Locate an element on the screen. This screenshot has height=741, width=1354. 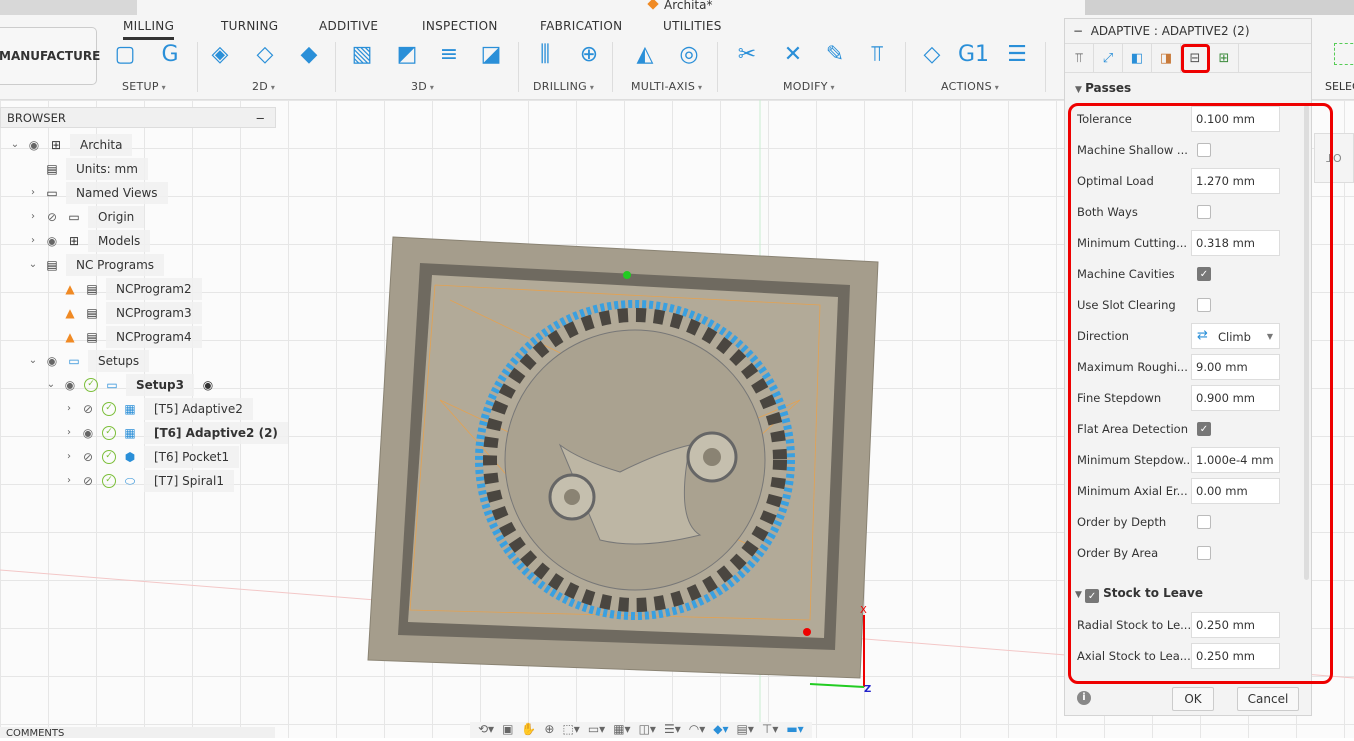
stock-view-icon: ▬▾ is located at coordinates (794, 730).